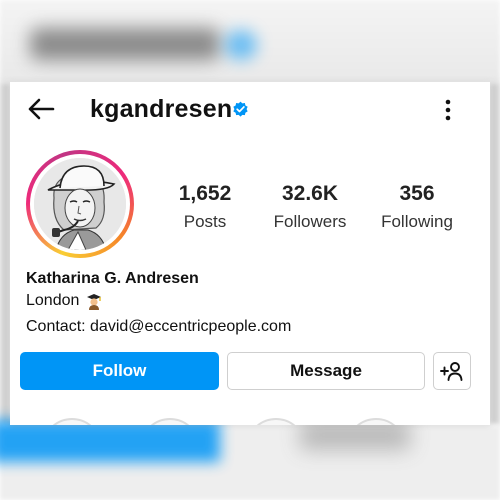  Describe the element at coordinates (205, 193) in the screenshot. I see `posts-count: 1,652` at that location.